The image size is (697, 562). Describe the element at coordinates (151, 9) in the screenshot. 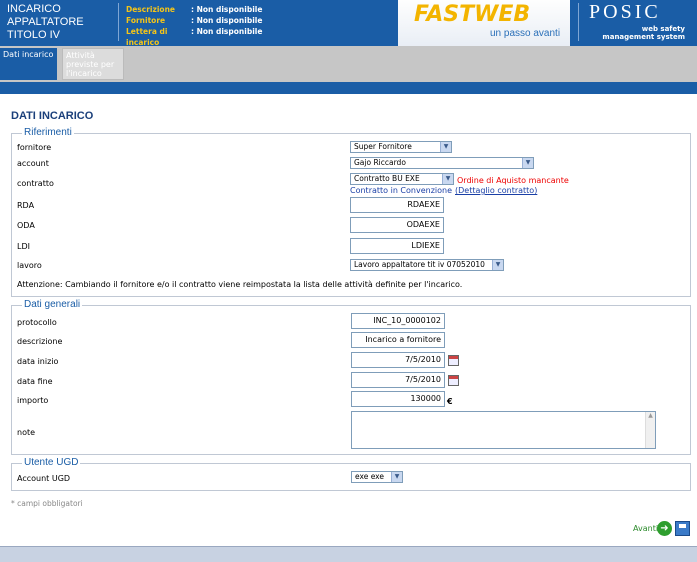

I see `info-key: Descrizione` at that location.